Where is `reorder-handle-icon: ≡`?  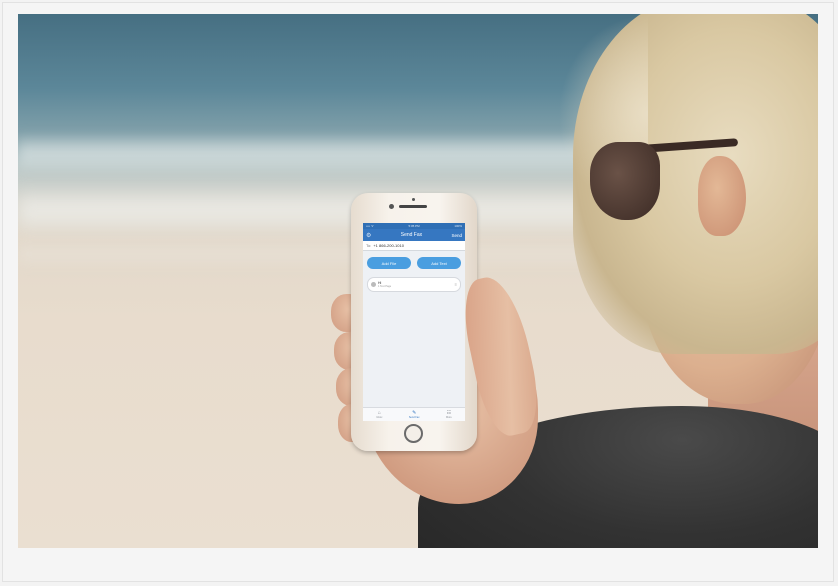
reorder-handle-icon: ≡ is located at coordinates (456, 284).